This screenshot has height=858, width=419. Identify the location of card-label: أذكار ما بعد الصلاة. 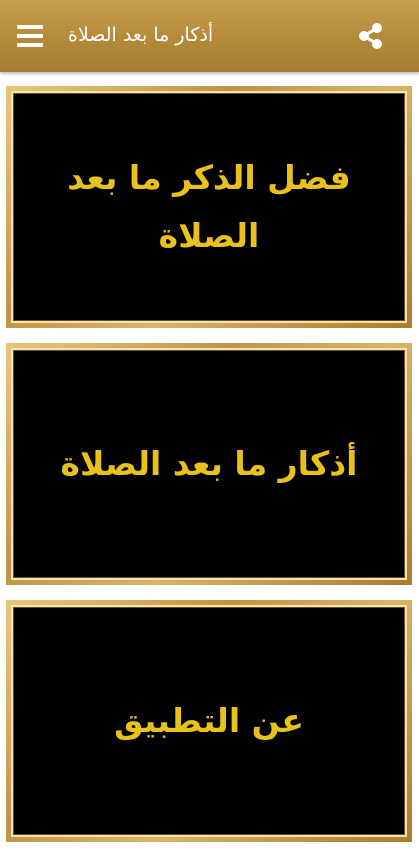
(209, 463).